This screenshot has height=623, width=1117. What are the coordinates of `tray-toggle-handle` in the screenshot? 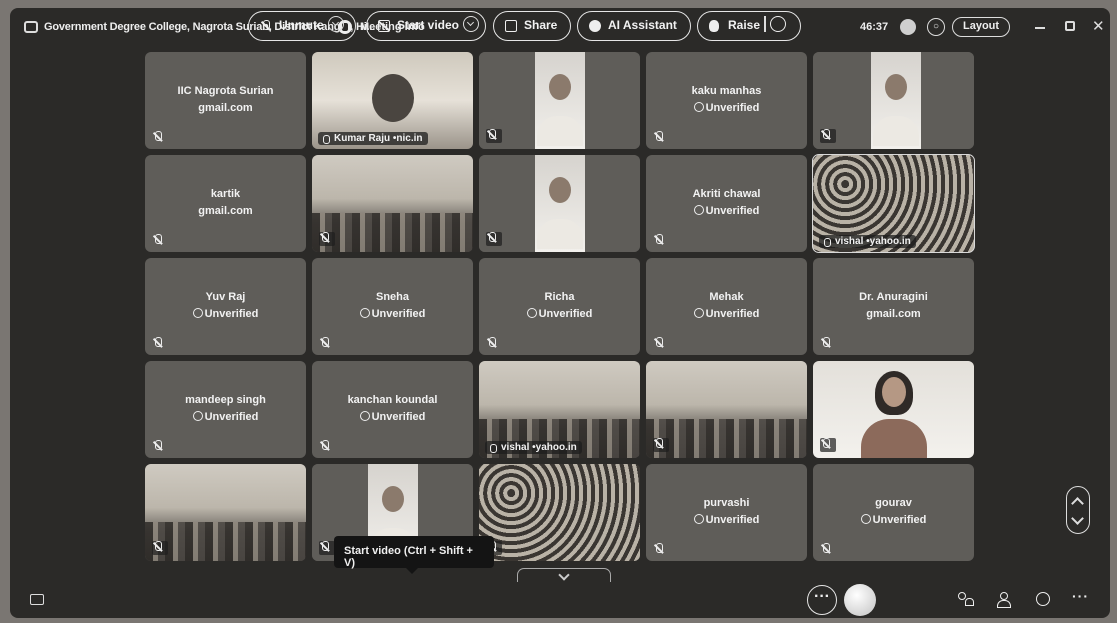 It's located at (564, 575).